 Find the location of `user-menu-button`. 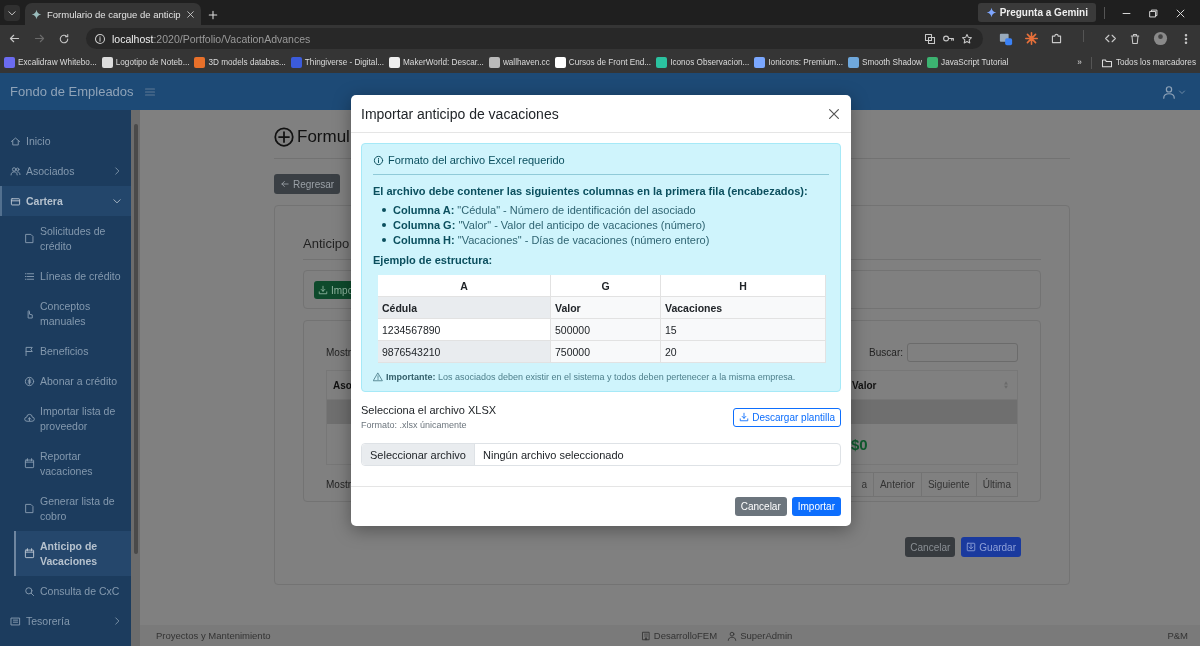

user-menu-button is located at coordinates (1174, 91).